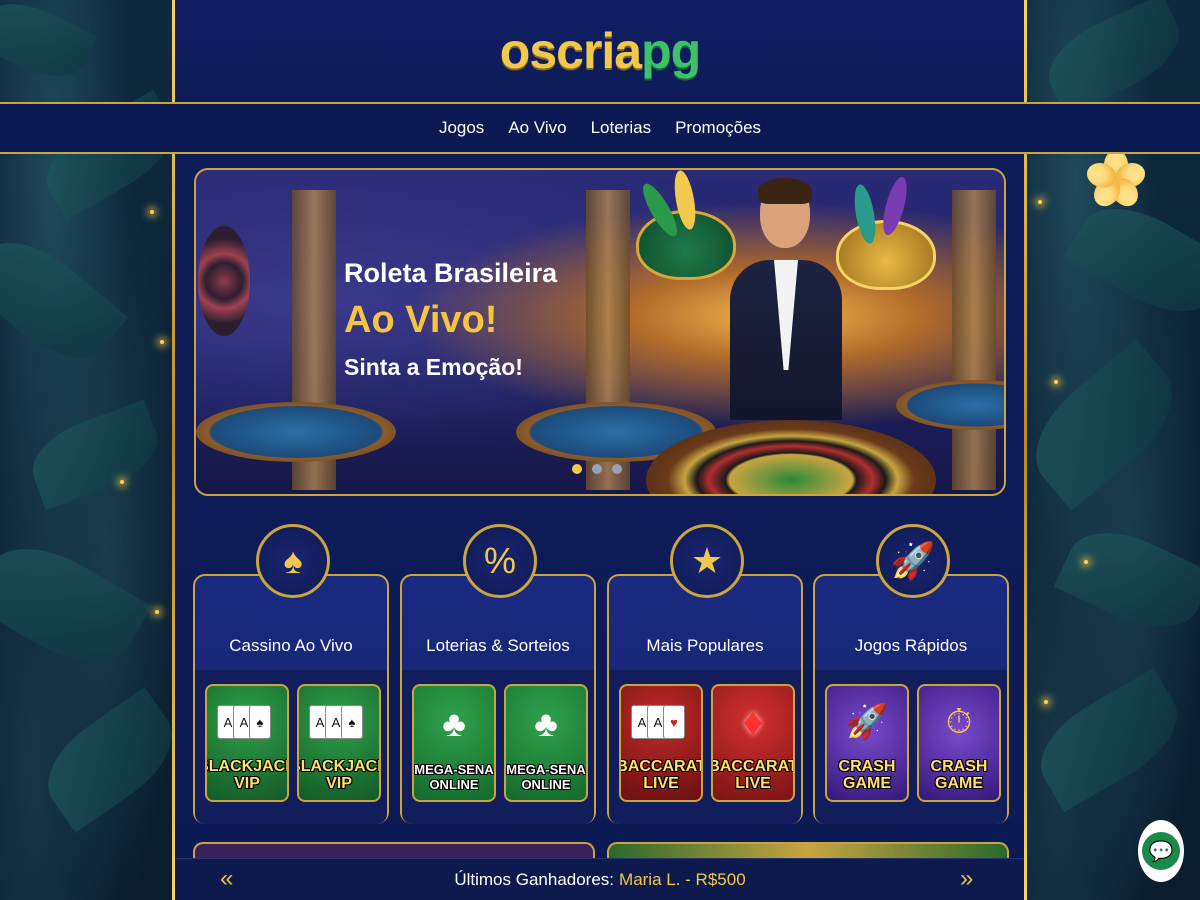 The image size is (1200, 900). I want to click on star-icon: ★, so click(707, 561).